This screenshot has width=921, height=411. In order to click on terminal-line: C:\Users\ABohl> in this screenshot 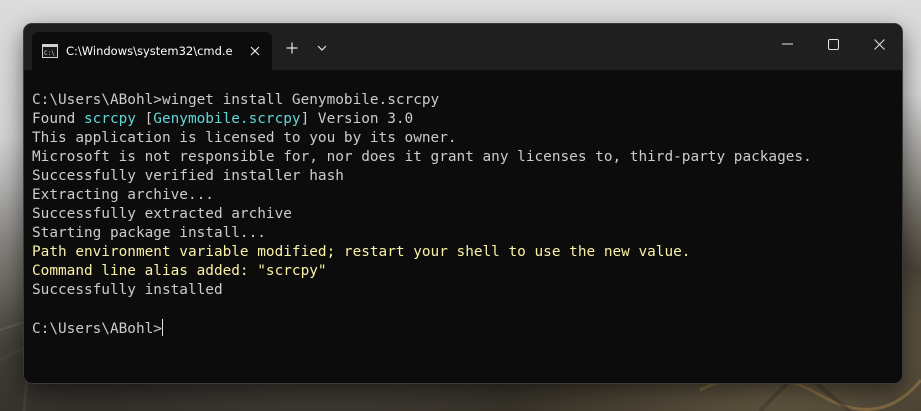, I will do `click(462, 328)`.